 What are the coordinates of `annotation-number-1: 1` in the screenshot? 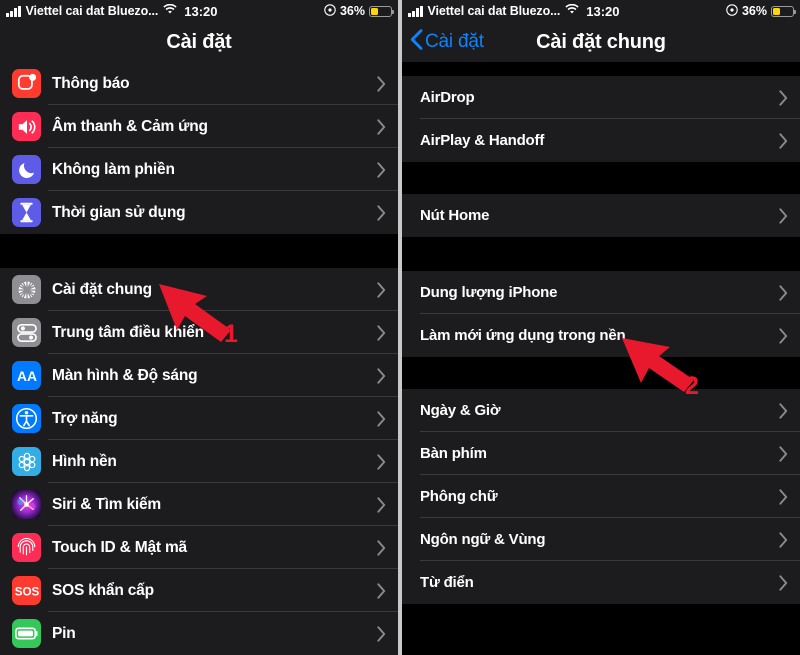 It's located at (231, 334).